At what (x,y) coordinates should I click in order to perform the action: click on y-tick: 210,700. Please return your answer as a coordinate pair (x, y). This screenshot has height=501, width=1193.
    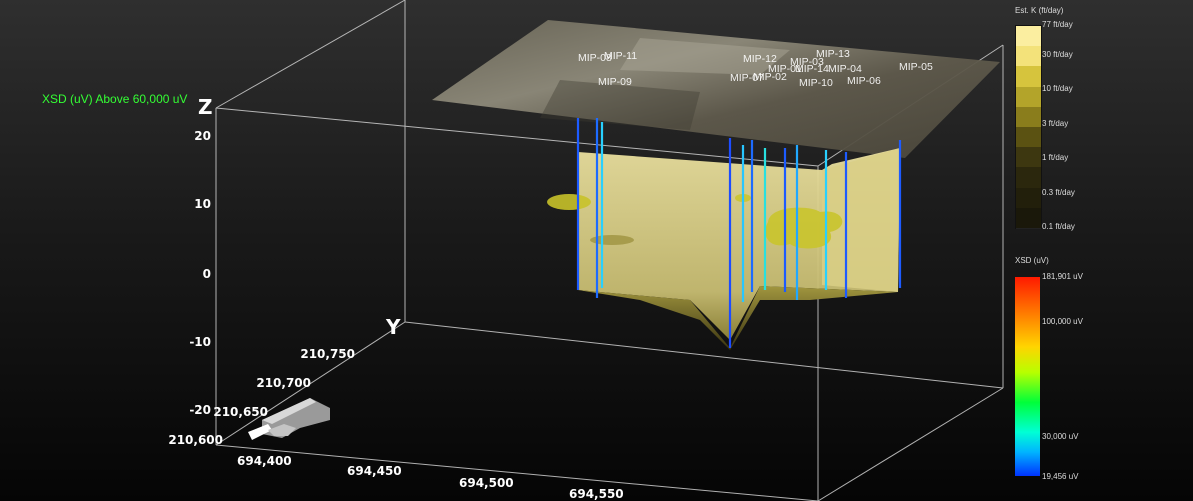
    Looking at the image, I should click on (283, 383).